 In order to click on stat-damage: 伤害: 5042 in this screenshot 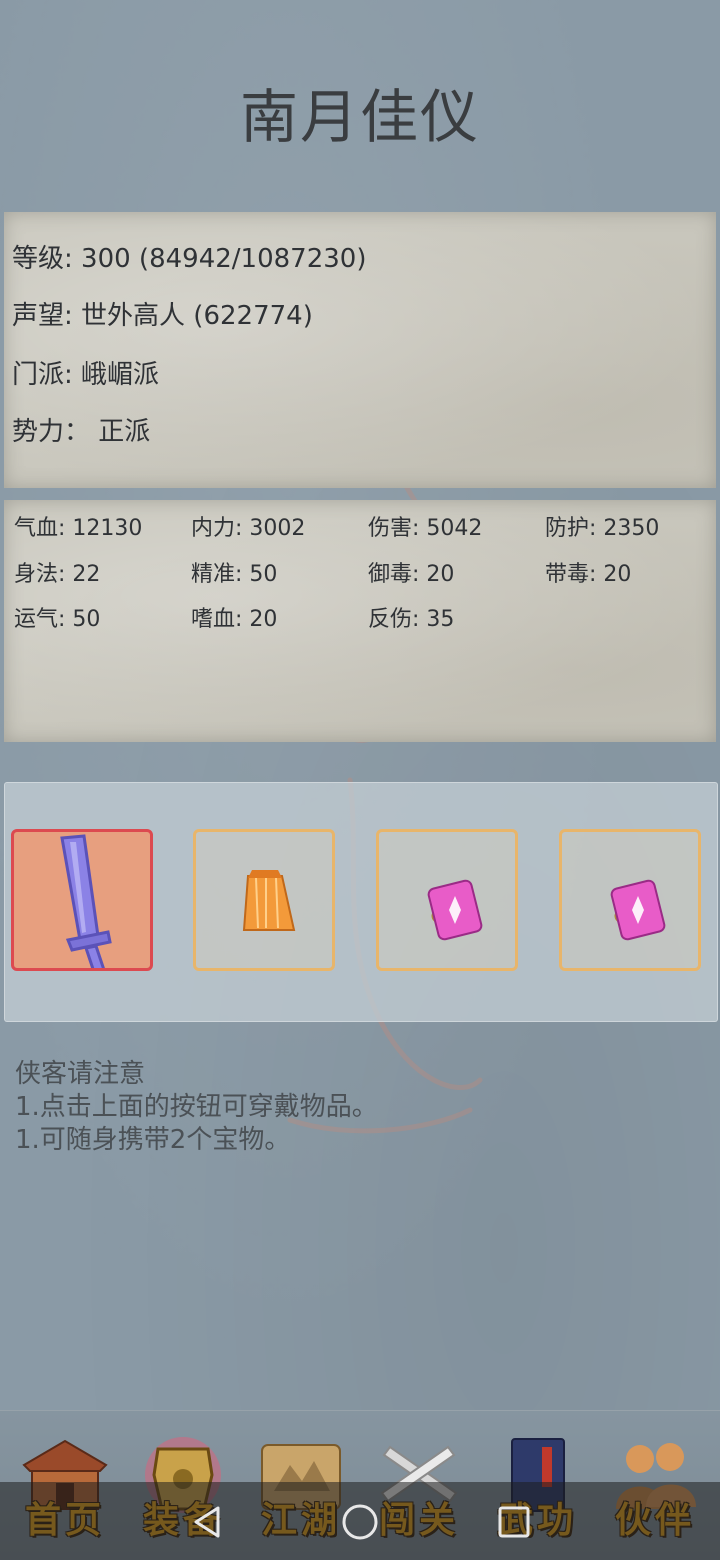, I will do `click(425, 528)`.